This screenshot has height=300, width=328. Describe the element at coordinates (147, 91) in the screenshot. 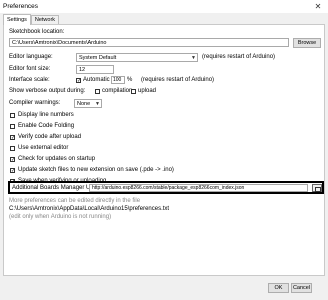

I see `upload-label: upload` at that location.